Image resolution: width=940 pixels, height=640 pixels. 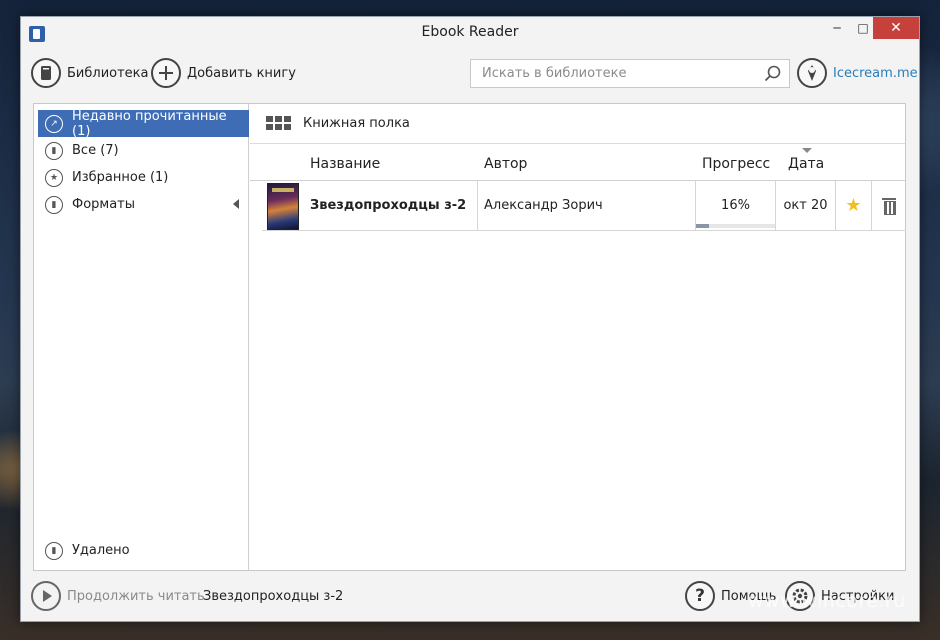 I want to click on question-icon: ?, so click(x=700, y=596).